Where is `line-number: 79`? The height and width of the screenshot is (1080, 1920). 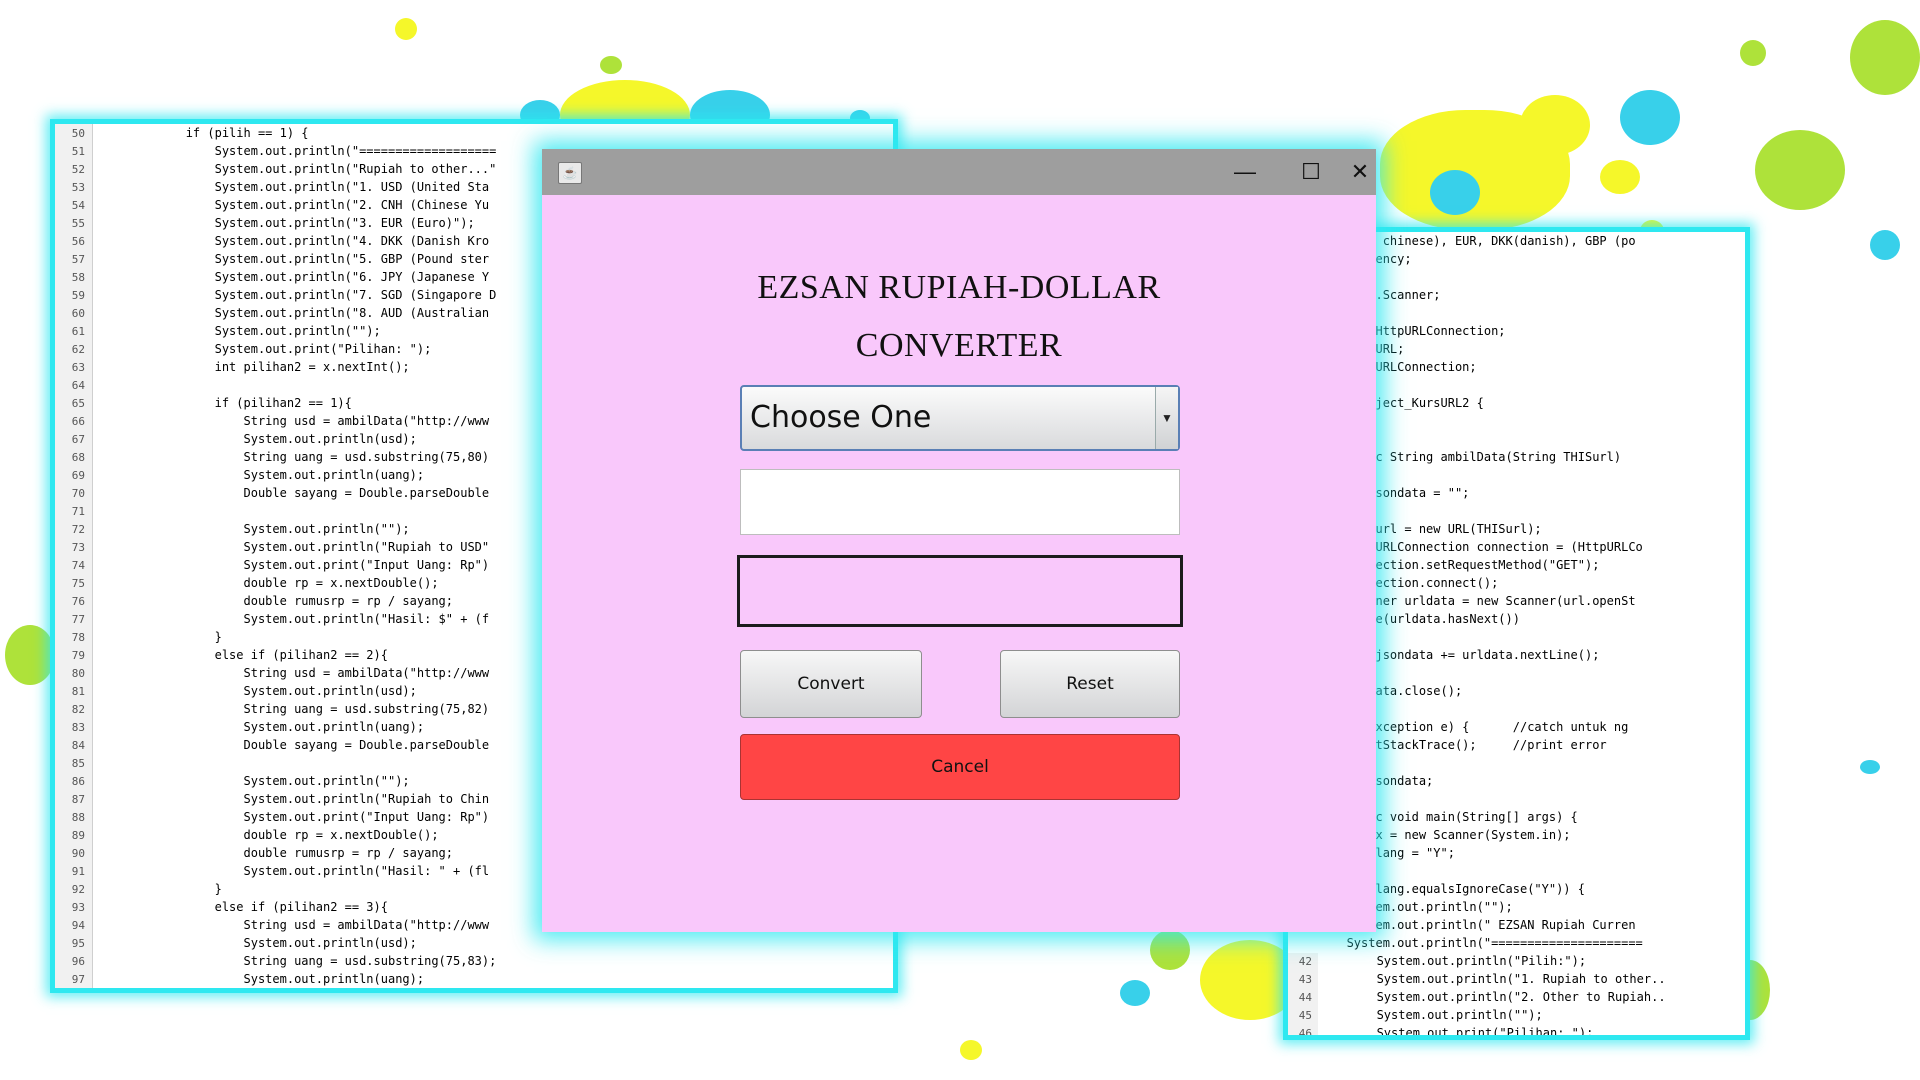 line-number: 79 is located at coordinates (73, 656).